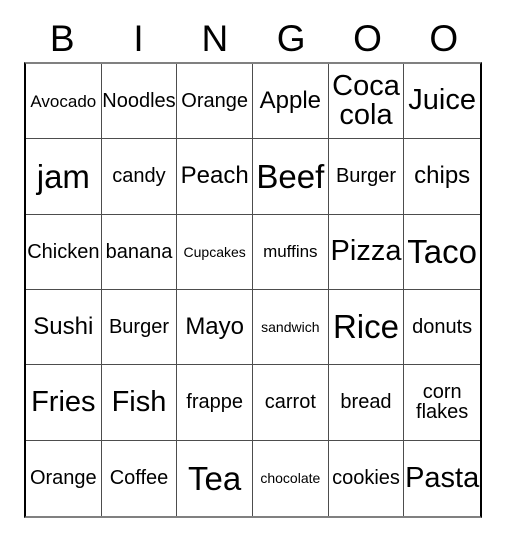 This screenshot has height=544, width=506. I want to click on bingo-cell: donuts, so click(442, 328).